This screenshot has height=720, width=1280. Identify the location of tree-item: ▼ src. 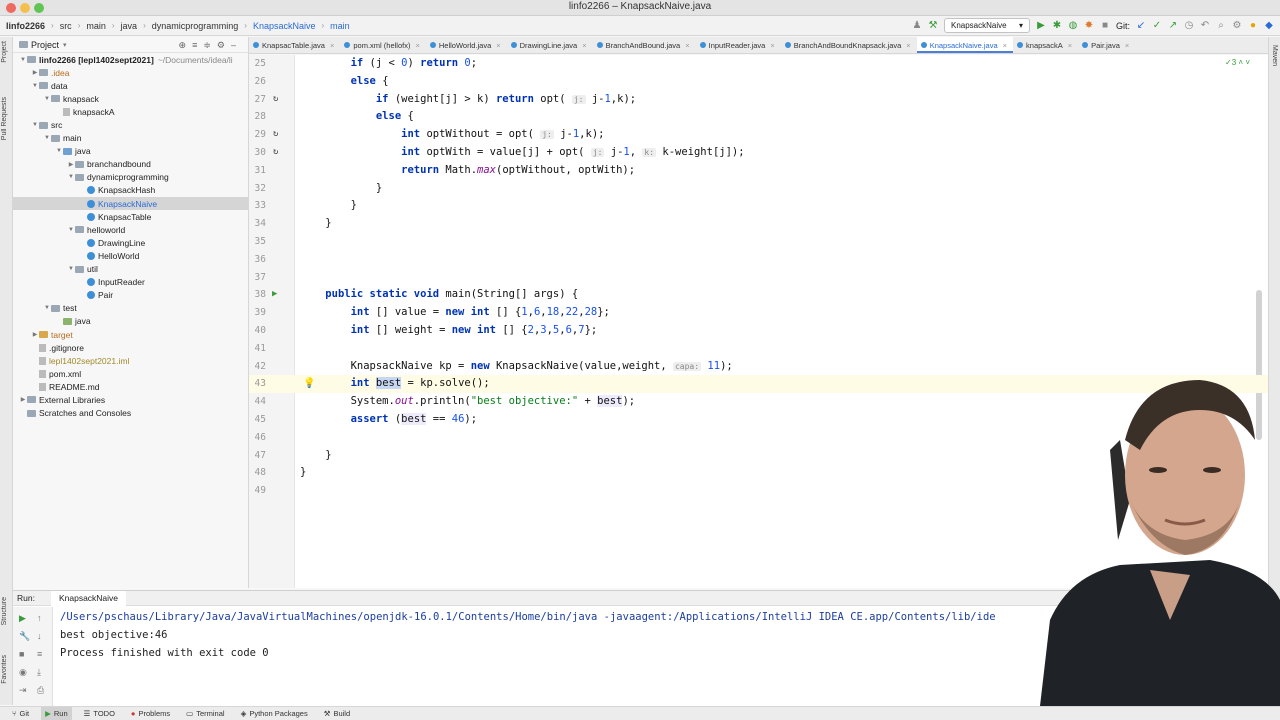
(130, 124).